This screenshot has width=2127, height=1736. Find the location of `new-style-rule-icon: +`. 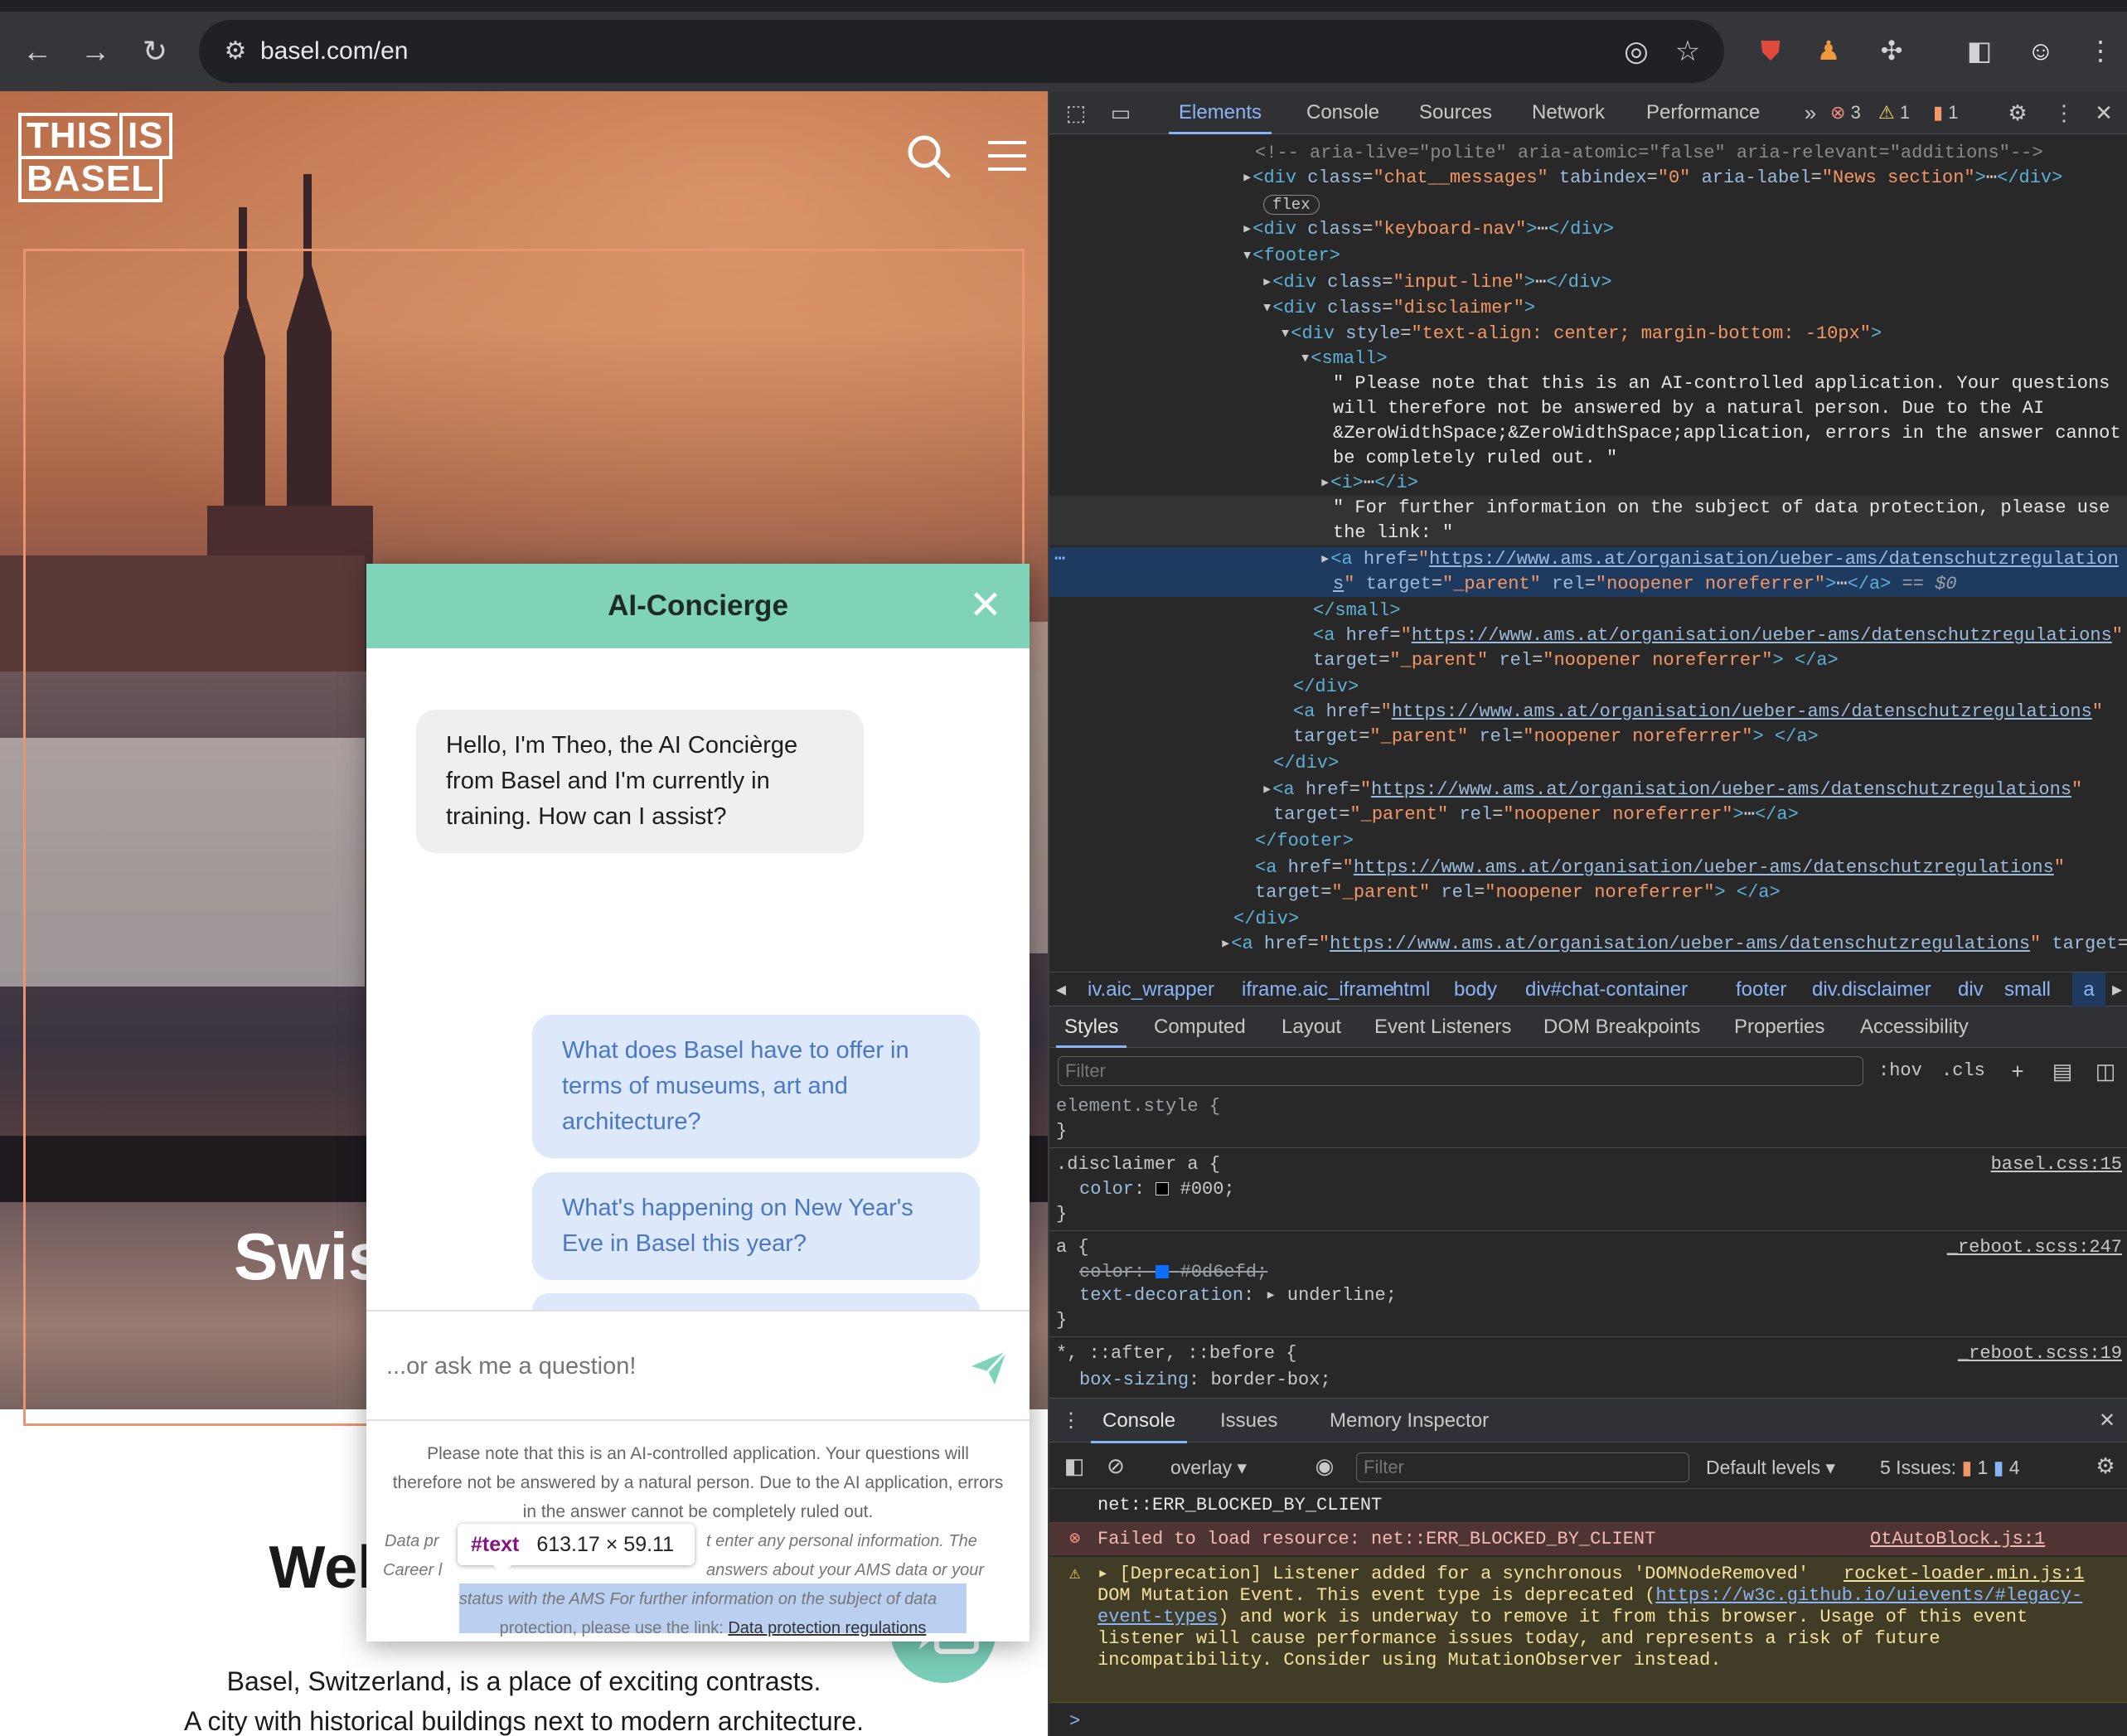

new-style-rule-icon: + is located at coordinates (2018, 1071).